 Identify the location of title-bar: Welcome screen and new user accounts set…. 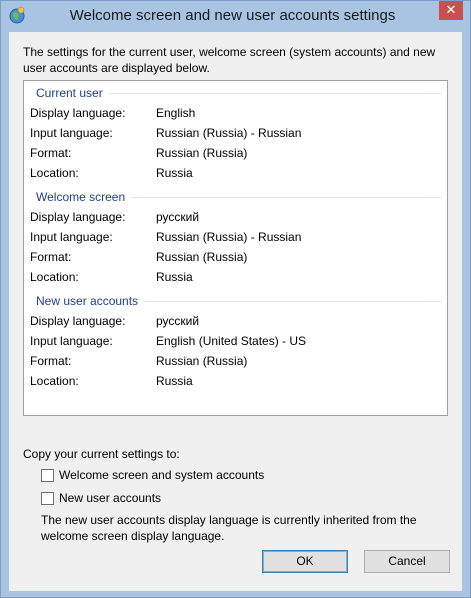
(235, 16).